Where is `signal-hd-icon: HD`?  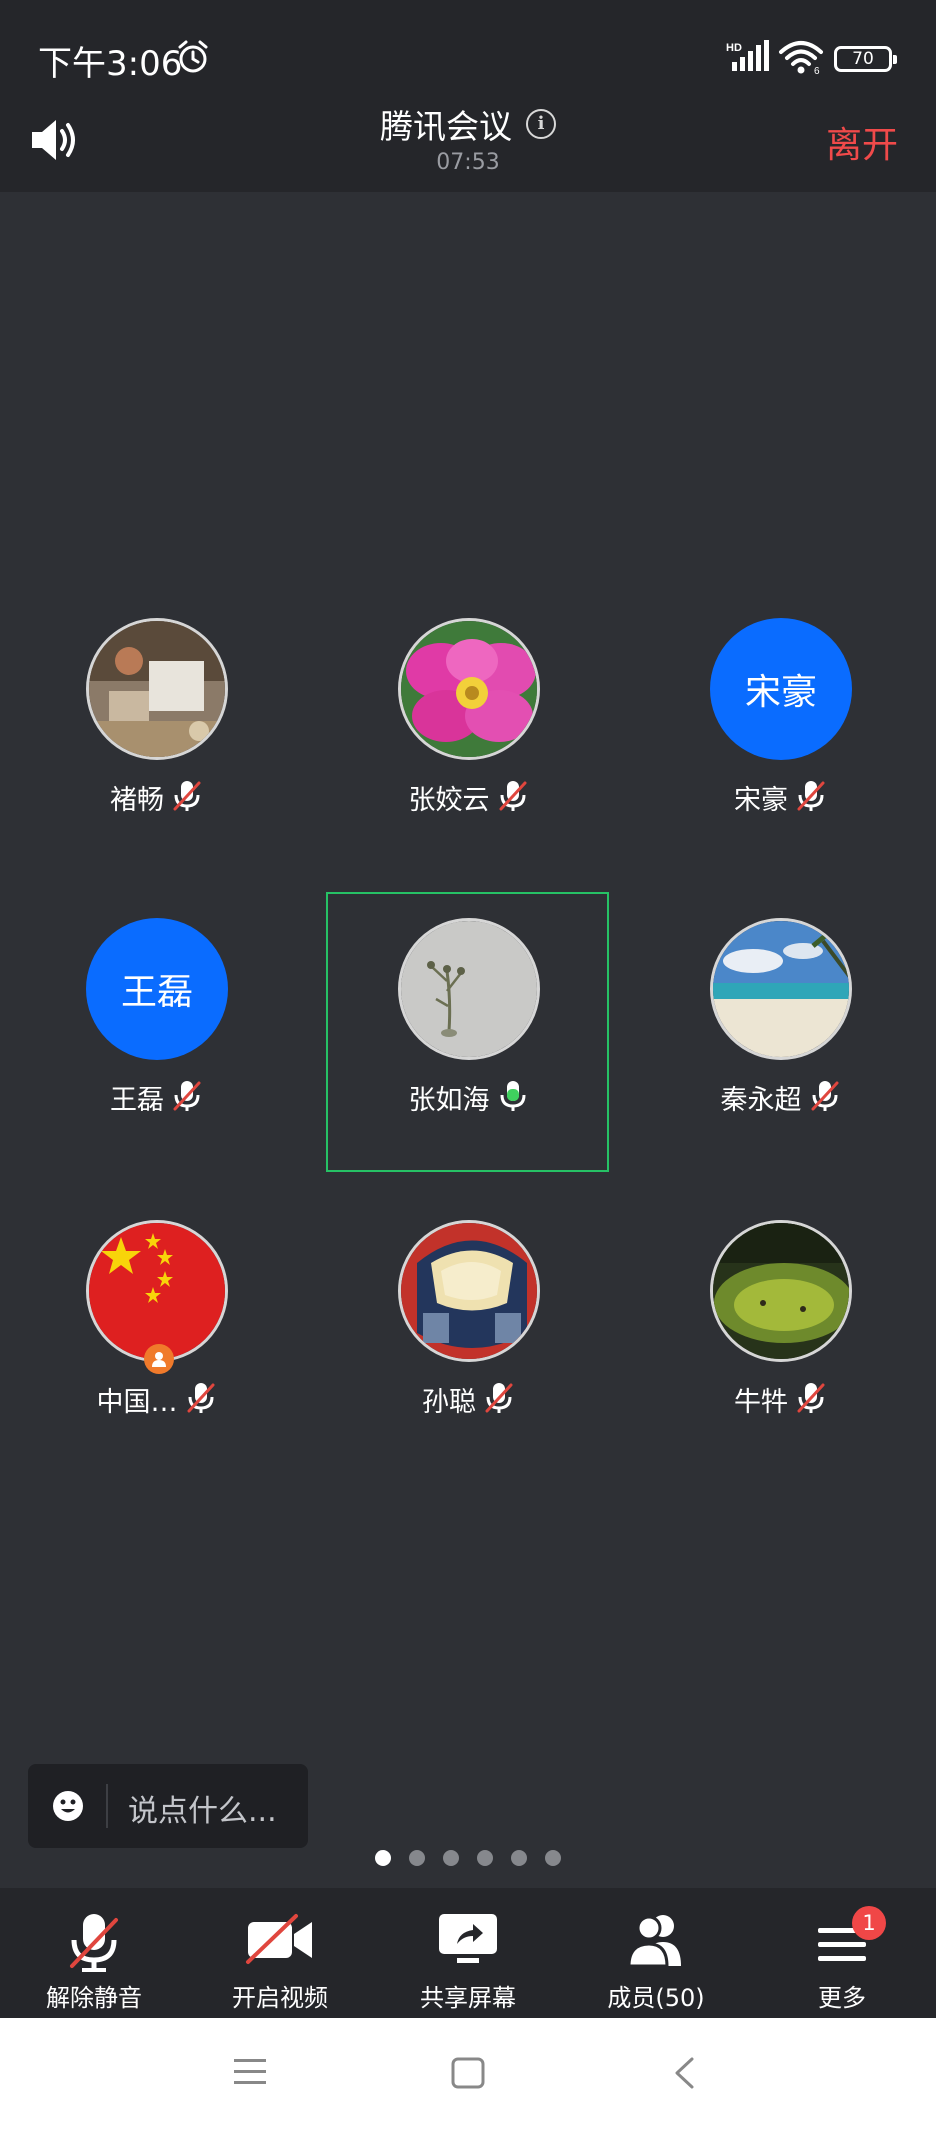 signal-hd-icon: HD is located at coordinates (748, 59).